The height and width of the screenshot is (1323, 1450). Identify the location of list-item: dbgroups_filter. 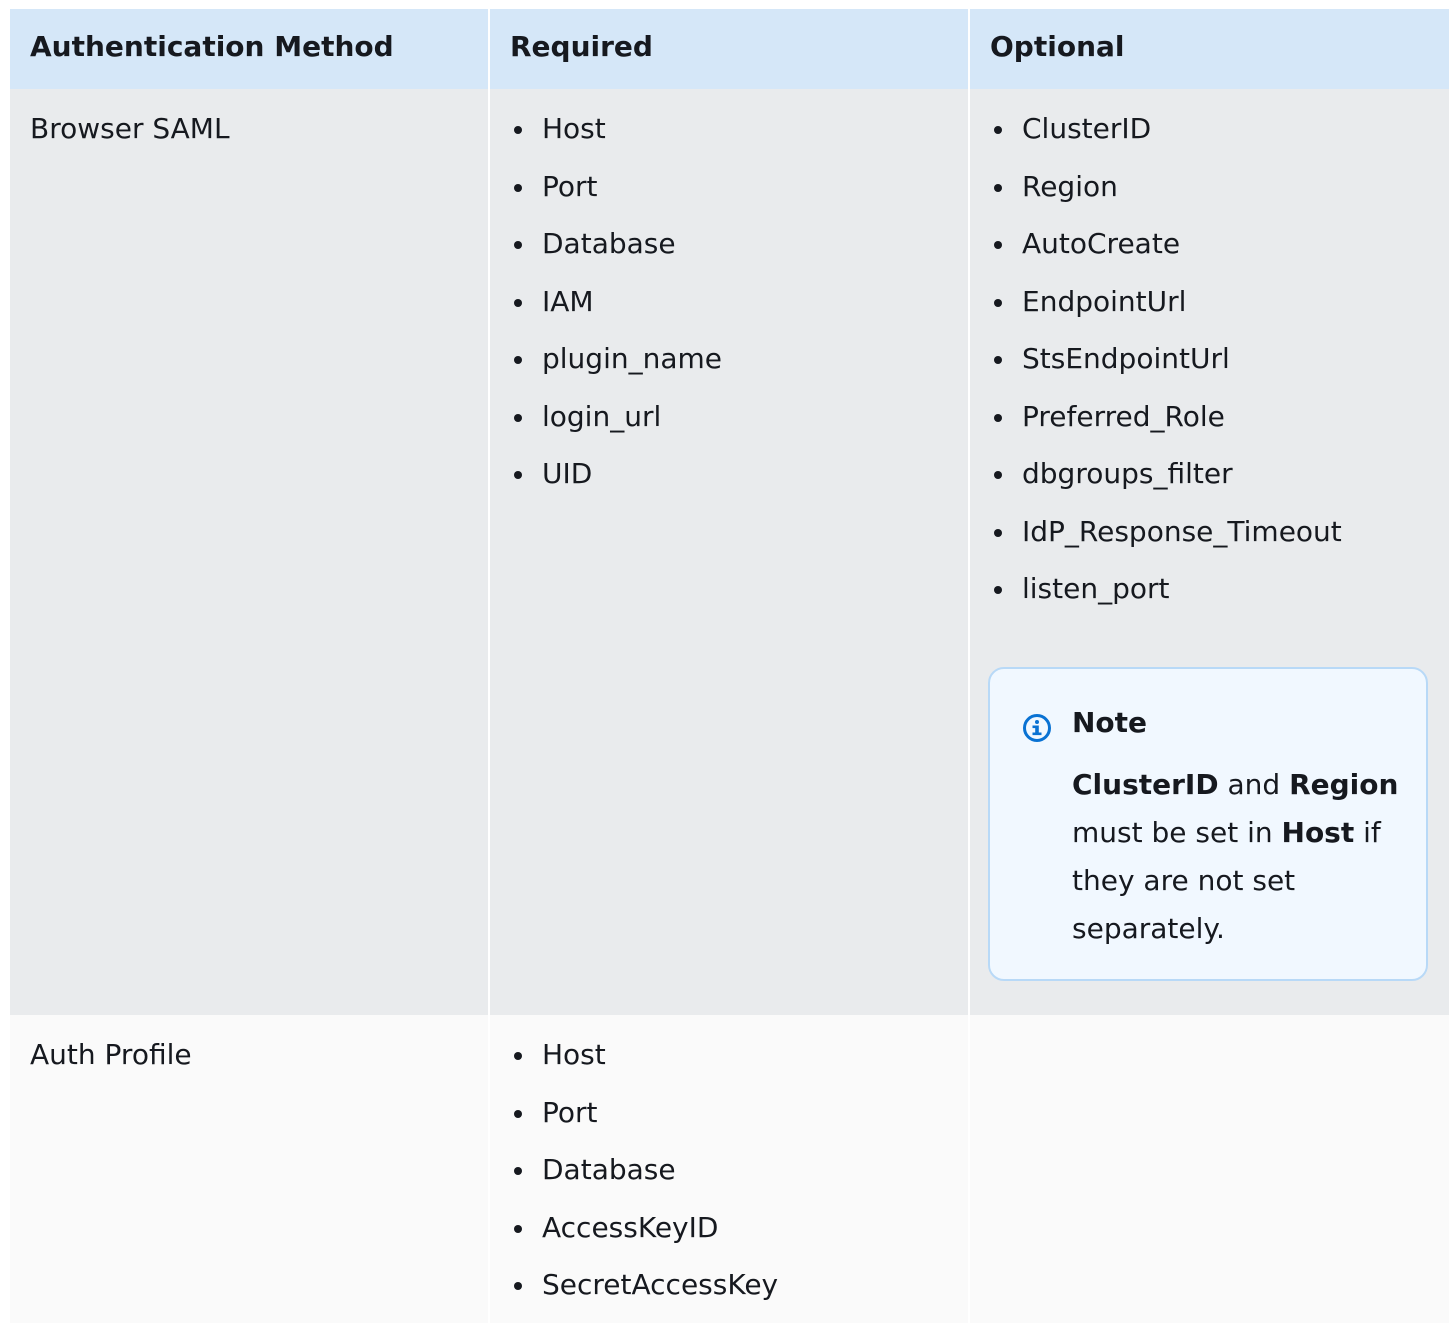
(1219, 474).